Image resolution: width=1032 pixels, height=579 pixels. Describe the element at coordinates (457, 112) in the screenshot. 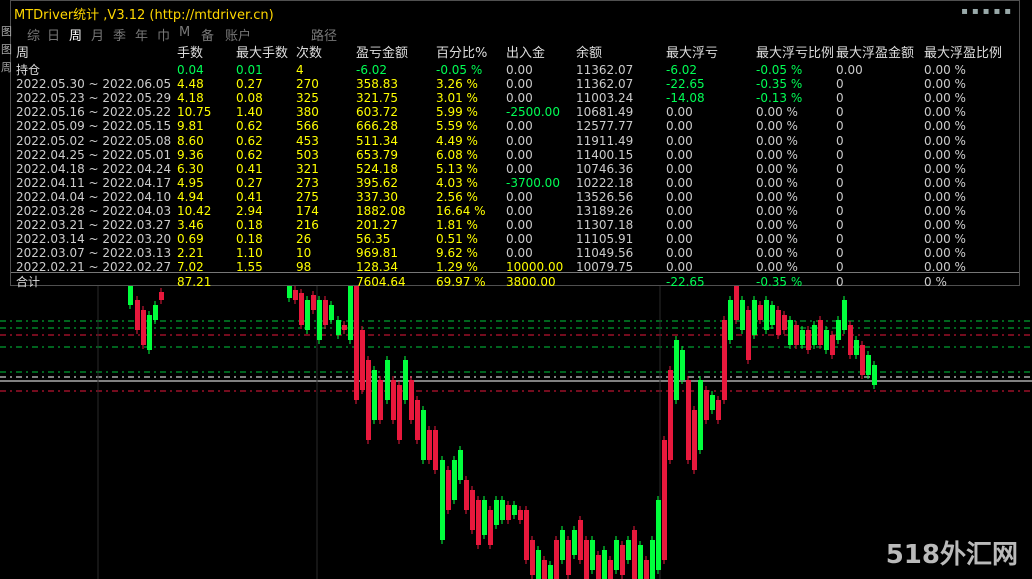

I see `cell-percent: 5.99 %` at that location.